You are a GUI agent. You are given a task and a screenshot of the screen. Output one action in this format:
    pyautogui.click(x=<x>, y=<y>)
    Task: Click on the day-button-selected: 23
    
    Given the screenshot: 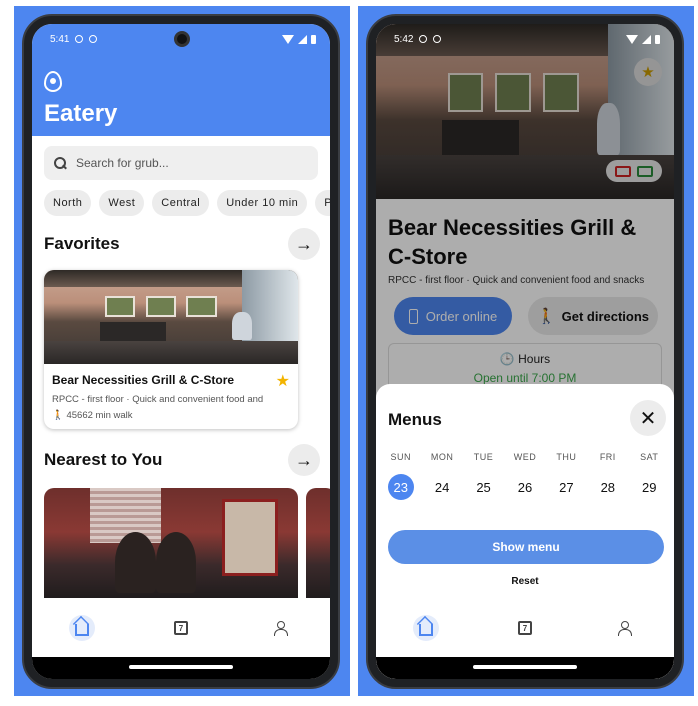 What is the action you would take?
    pyautogui.click(x=401, y=487)
    